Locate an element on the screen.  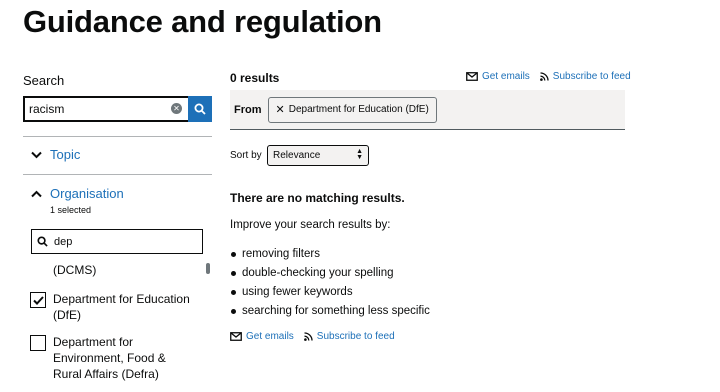
checkbox-dfe is located at coordinates (38, 300).